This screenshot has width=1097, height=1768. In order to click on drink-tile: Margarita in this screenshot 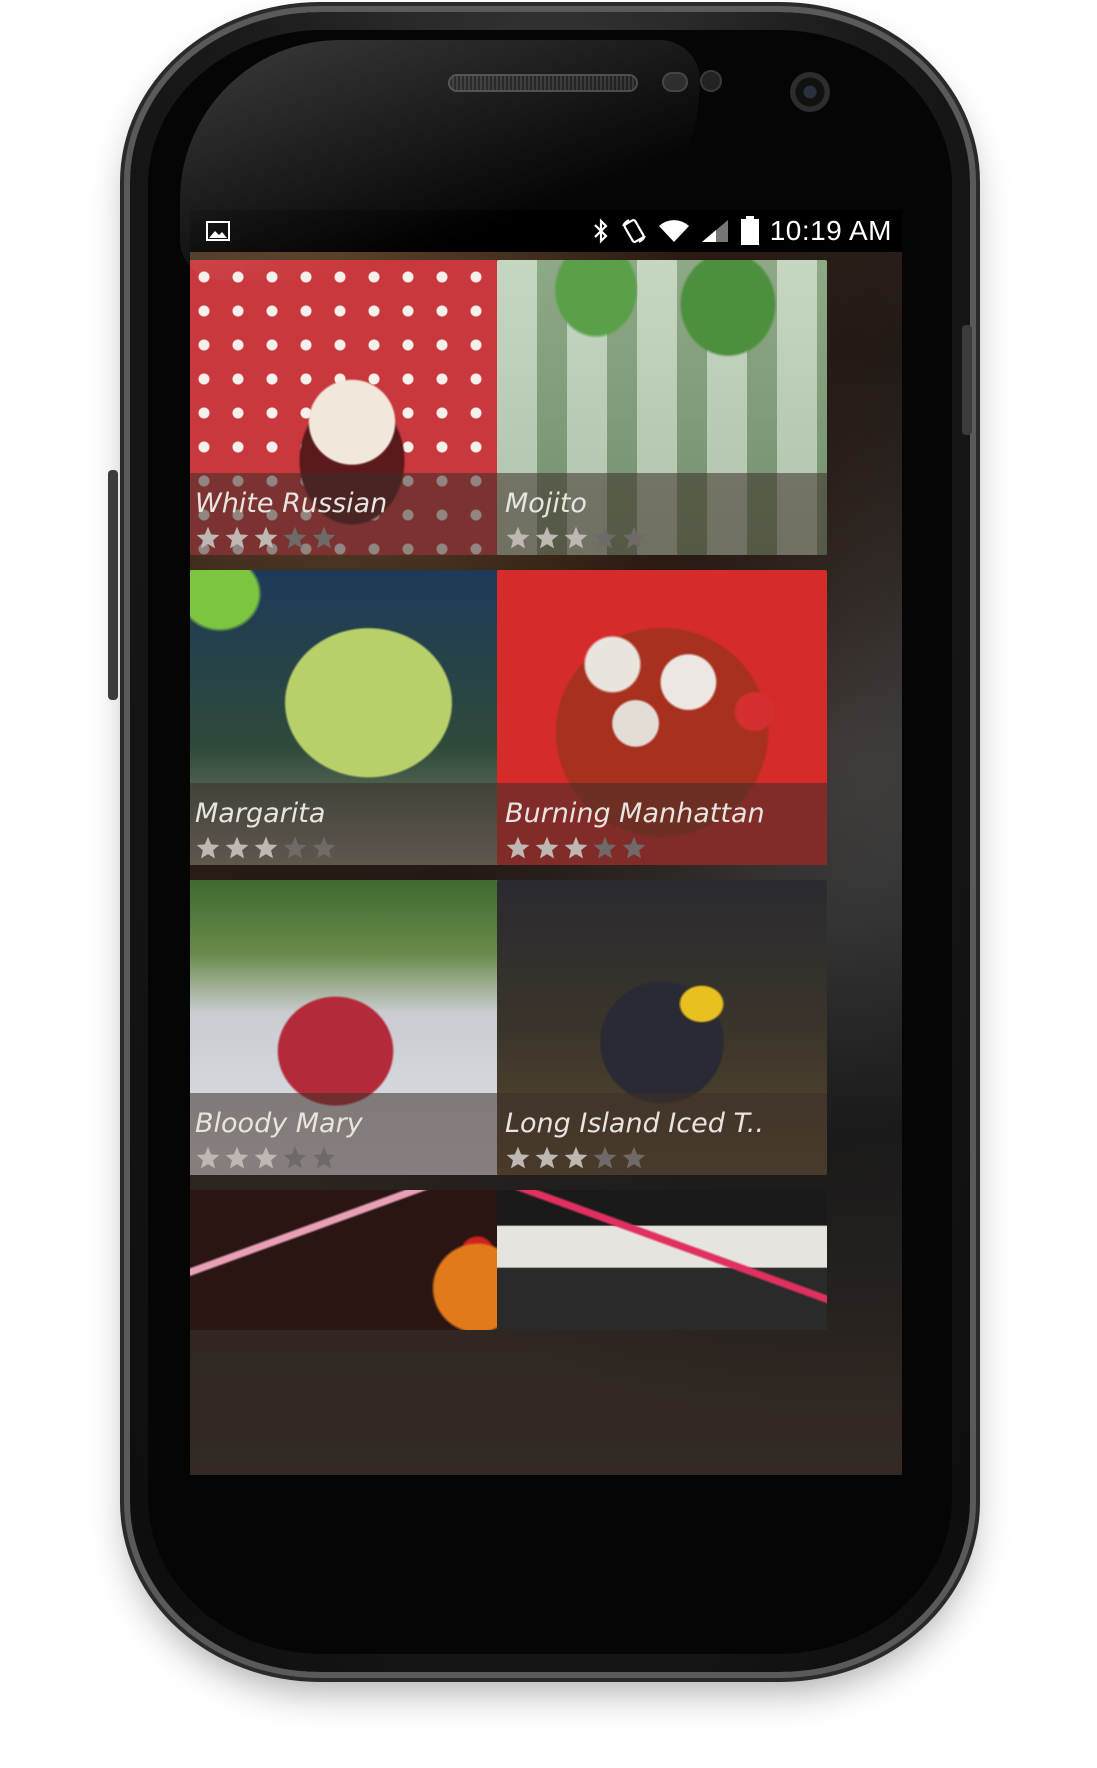, I will do `click(353, 717)`.